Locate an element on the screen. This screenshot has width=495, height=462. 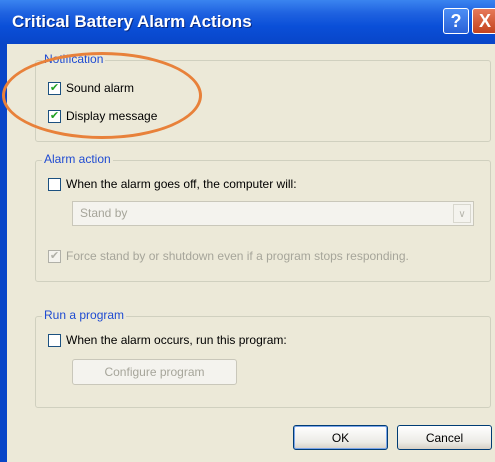
notification-legend: Notification is located at coordinates (74, 59).